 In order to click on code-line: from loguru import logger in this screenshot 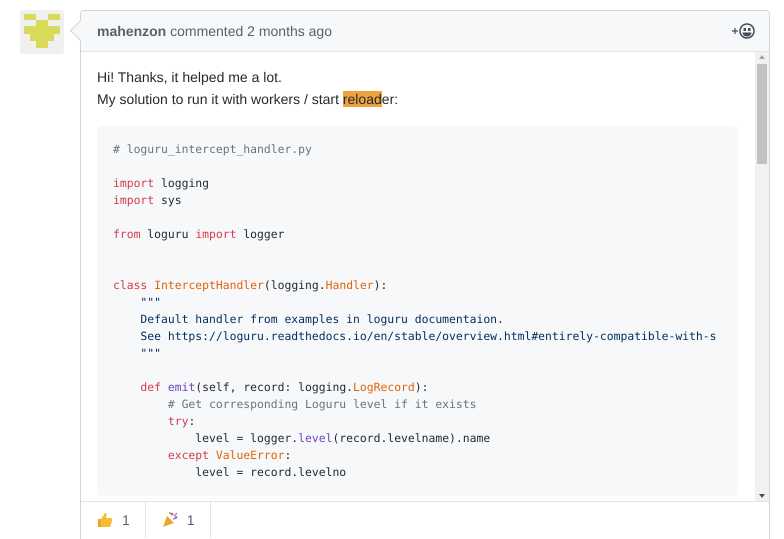, I will do `click(198, 234)`.